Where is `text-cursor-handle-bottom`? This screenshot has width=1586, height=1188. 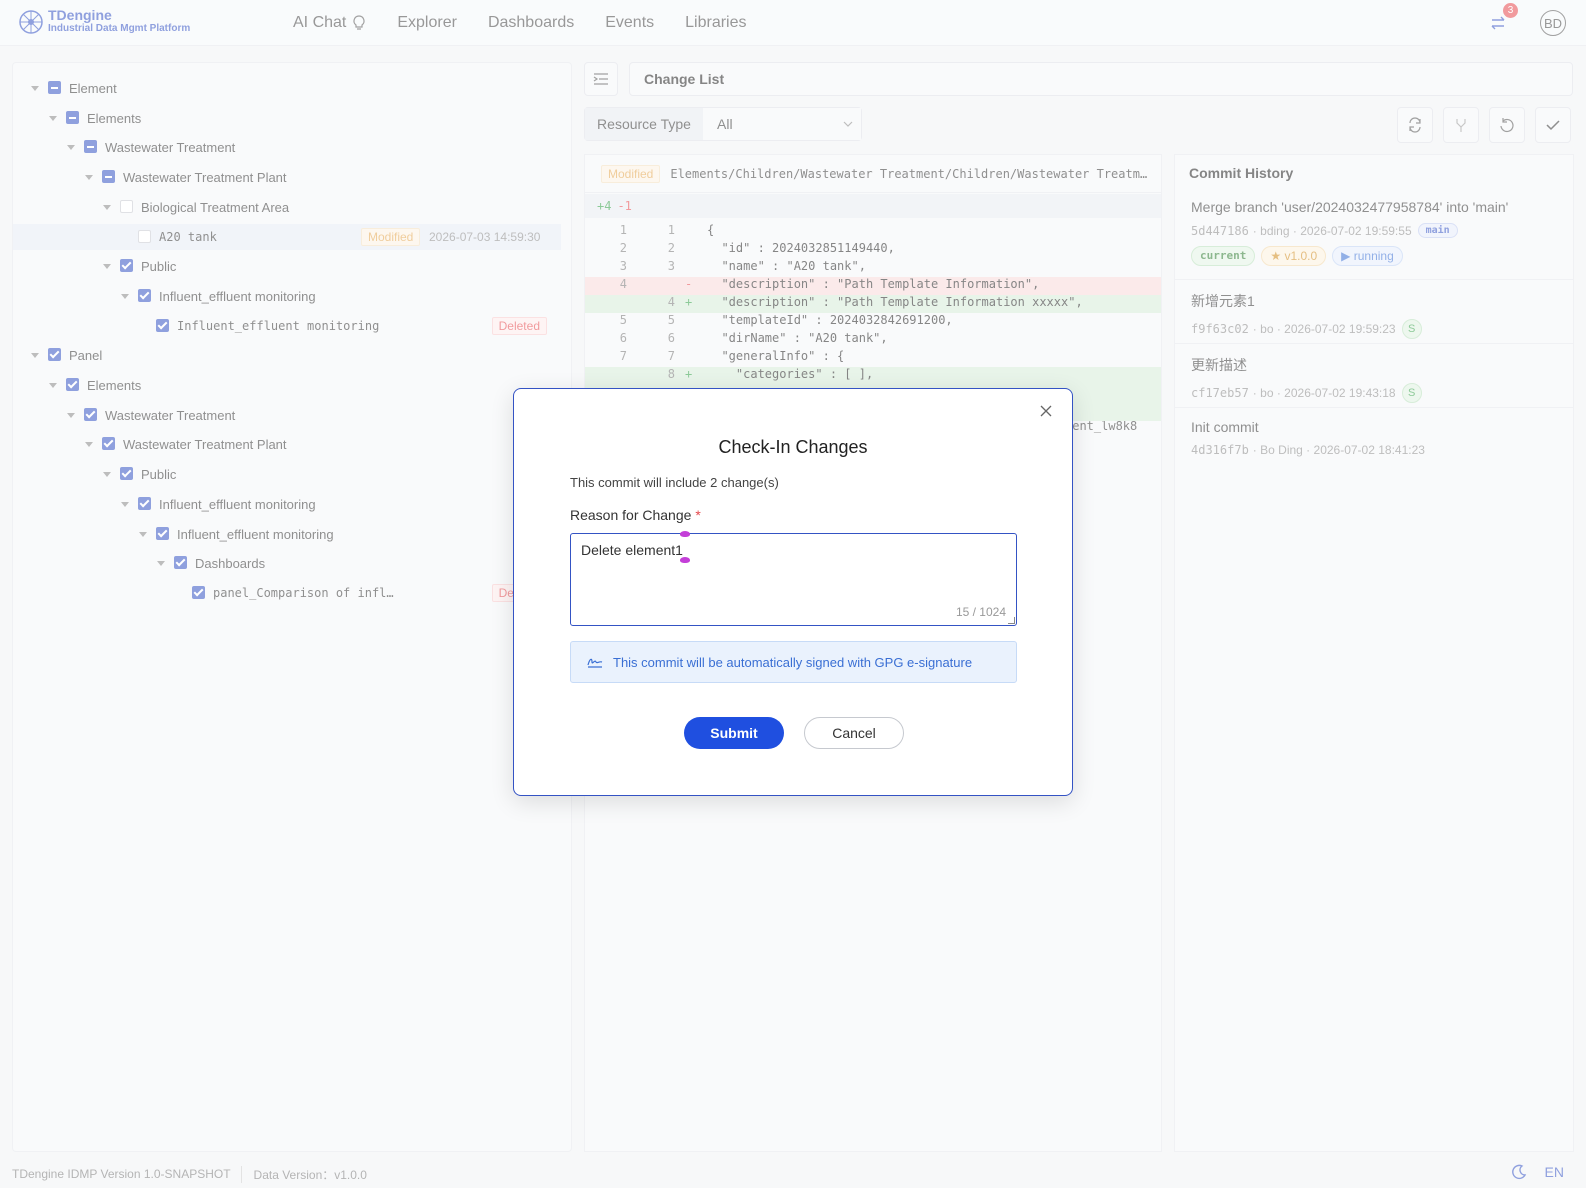
text-cursor-handle-bottom is located at coordinates (685, 560).